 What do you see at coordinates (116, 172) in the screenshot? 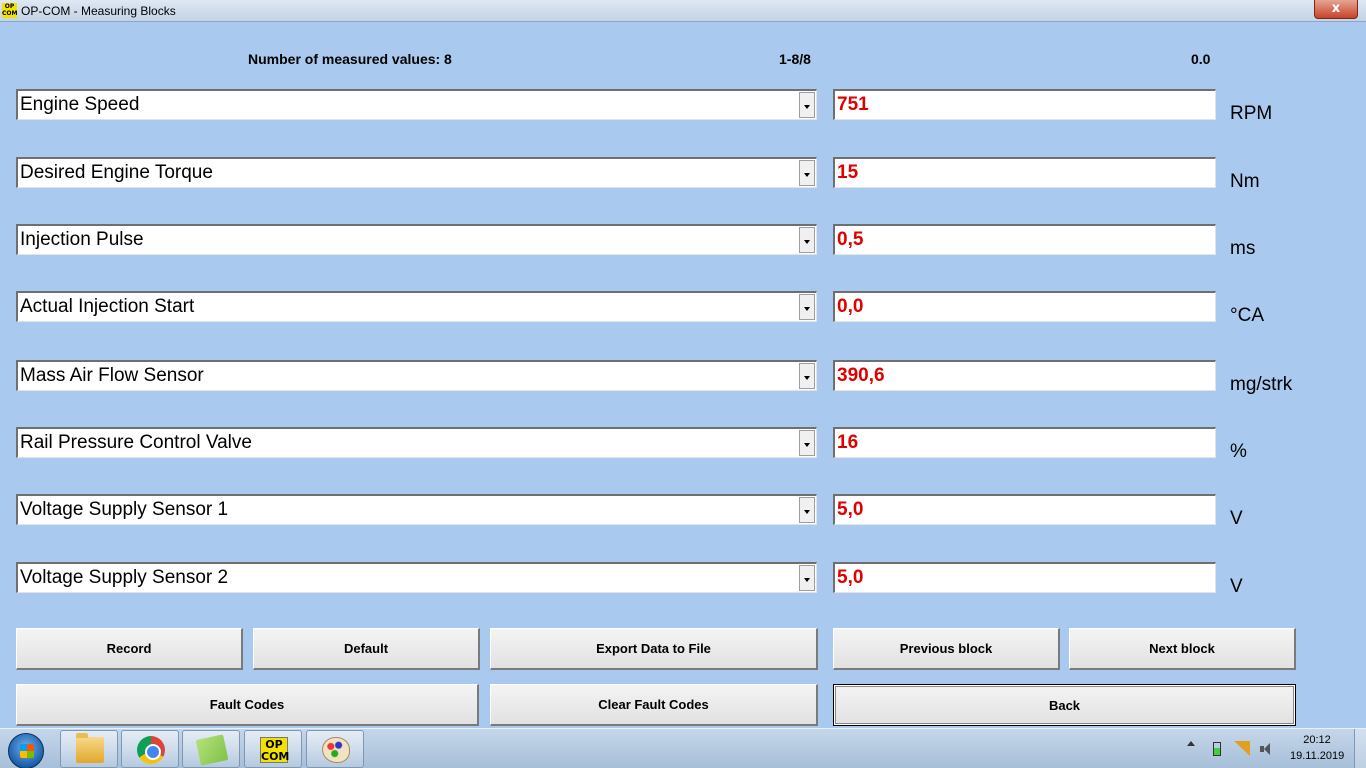
I see `parameter-label: Desired Engine Torque` at bounding box center [116, 172].